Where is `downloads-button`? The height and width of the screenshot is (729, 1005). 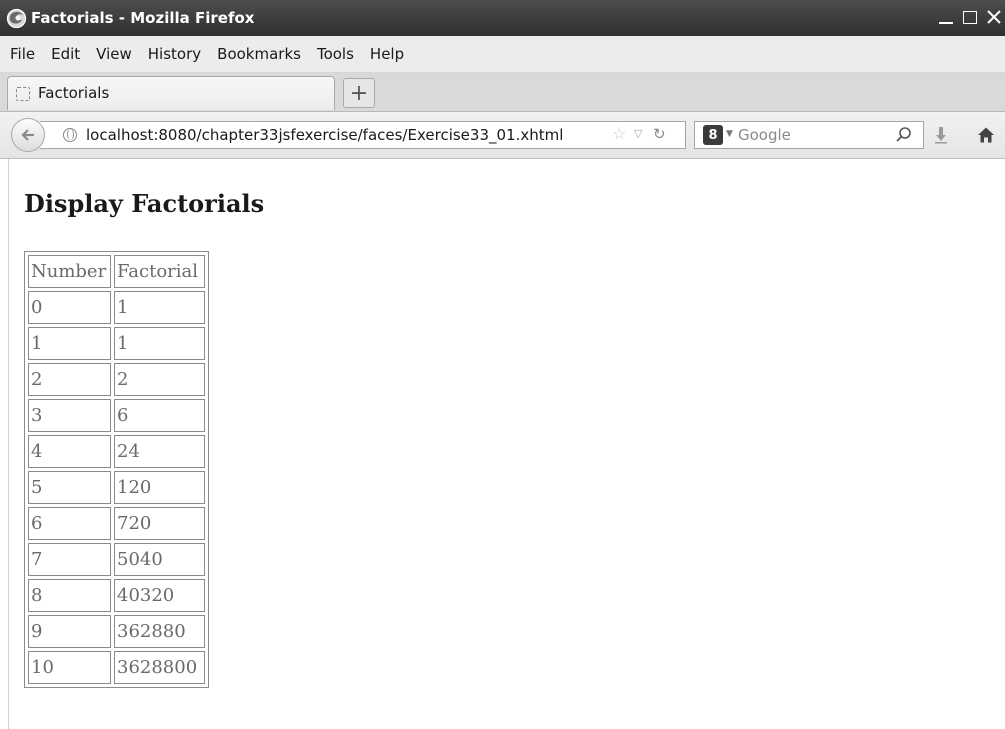 downloads-button is located at coordinates (941, 135).